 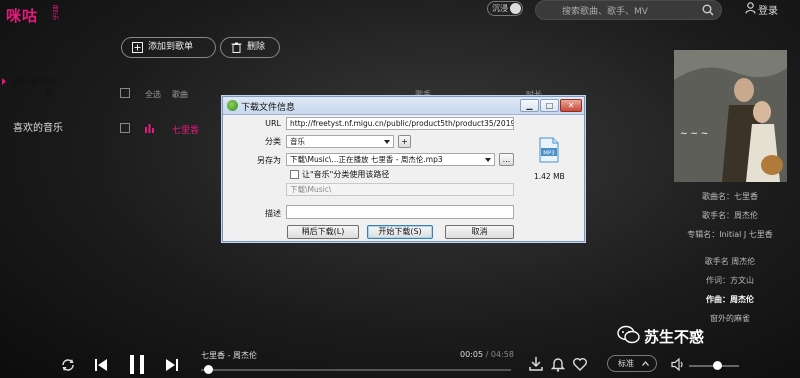 What do you see at coordinates (549, 176) in the screenshot?
I see `file-size: 1.42 MB` at bounding box center [549, 176].